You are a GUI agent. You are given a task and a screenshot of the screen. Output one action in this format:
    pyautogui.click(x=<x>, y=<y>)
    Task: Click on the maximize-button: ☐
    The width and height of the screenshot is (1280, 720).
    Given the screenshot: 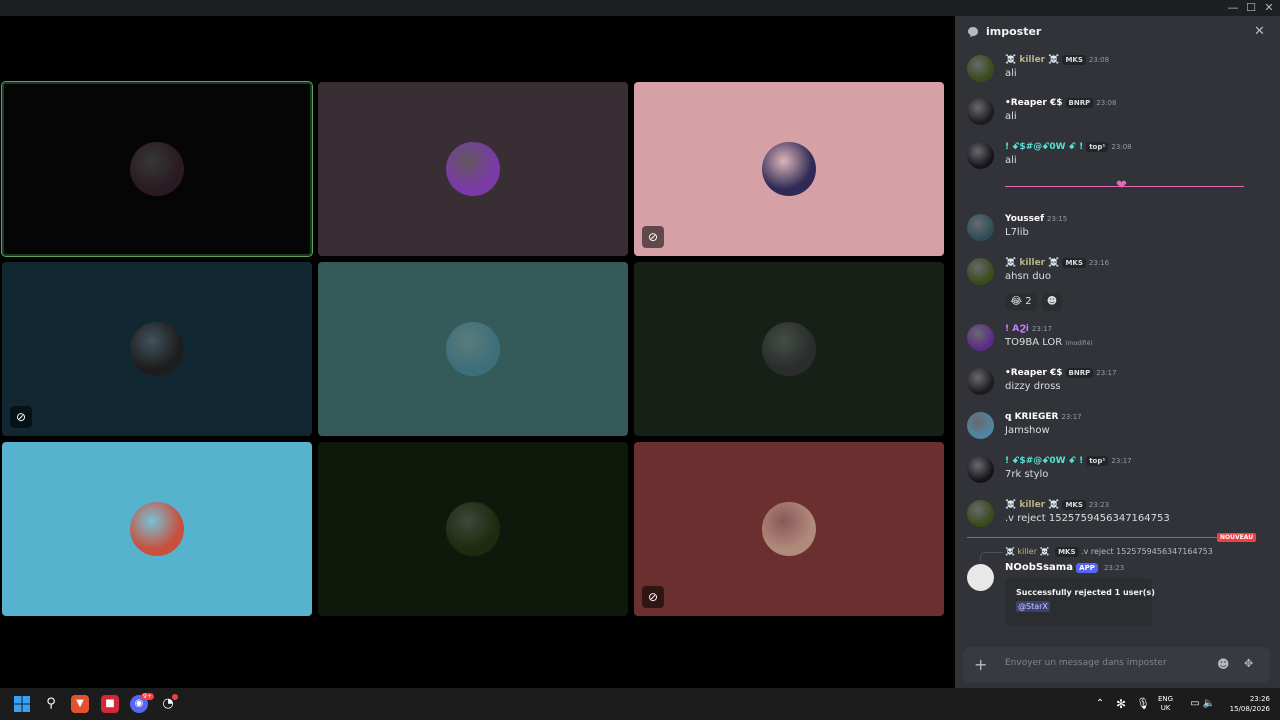 What is the action you would take?
    pyautogui.click(x=1251, y=8)
    